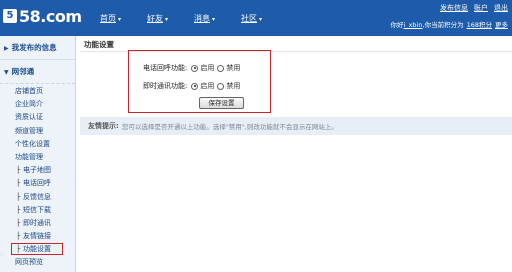 This screenshot has height=272, width=512. I want to click on triangle-right-icon: ▶, so click(6, 48).